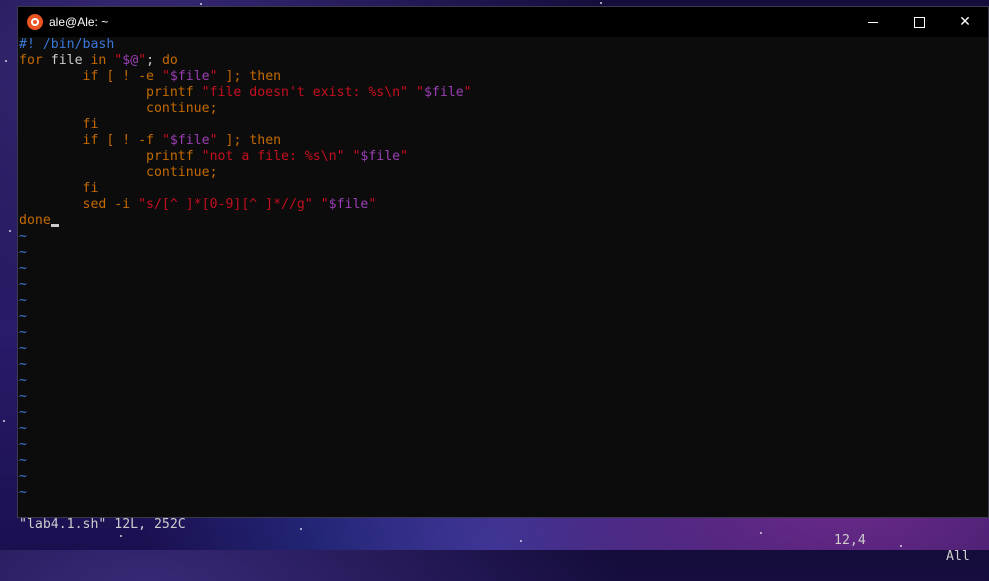 The height and width of the screenshot is (581, 989). I want to click on status-scroll: All, so click(958, 556).